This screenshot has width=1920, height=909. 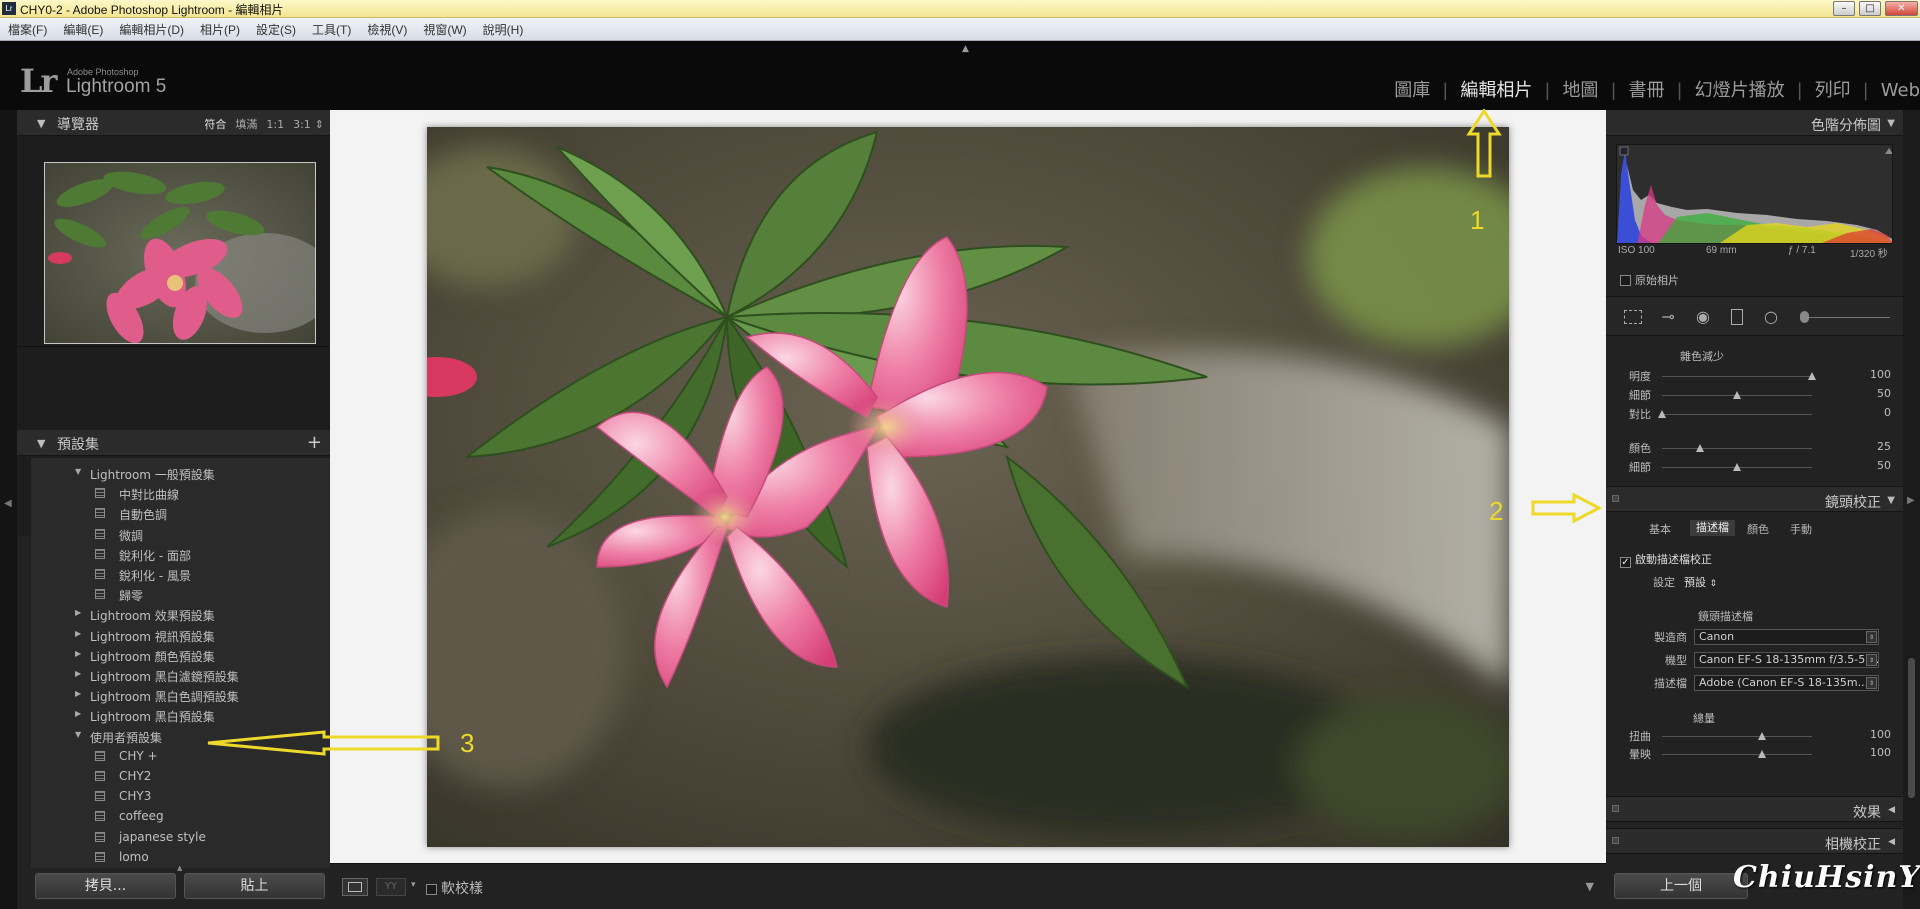 What do you see at coordinates (220, 28) in the screenshot?
I see `menu-photo: 相片(P)` at bounding box center [220, 28].